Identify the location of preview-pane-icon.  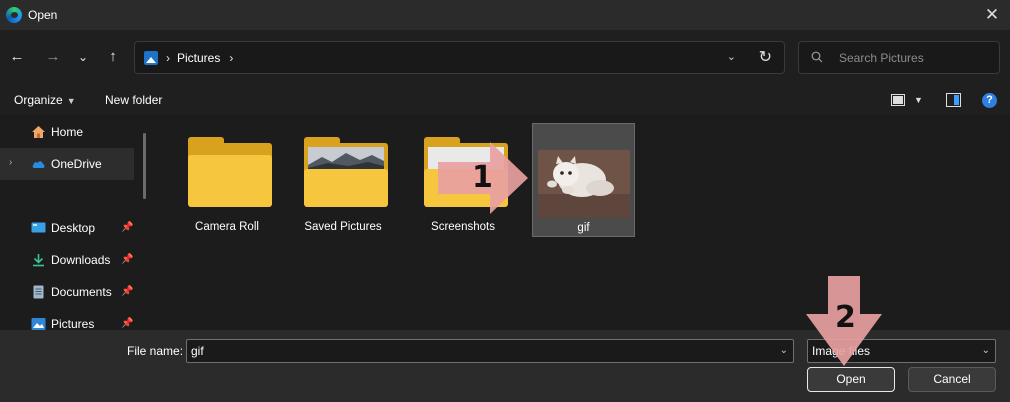
(953, 100).